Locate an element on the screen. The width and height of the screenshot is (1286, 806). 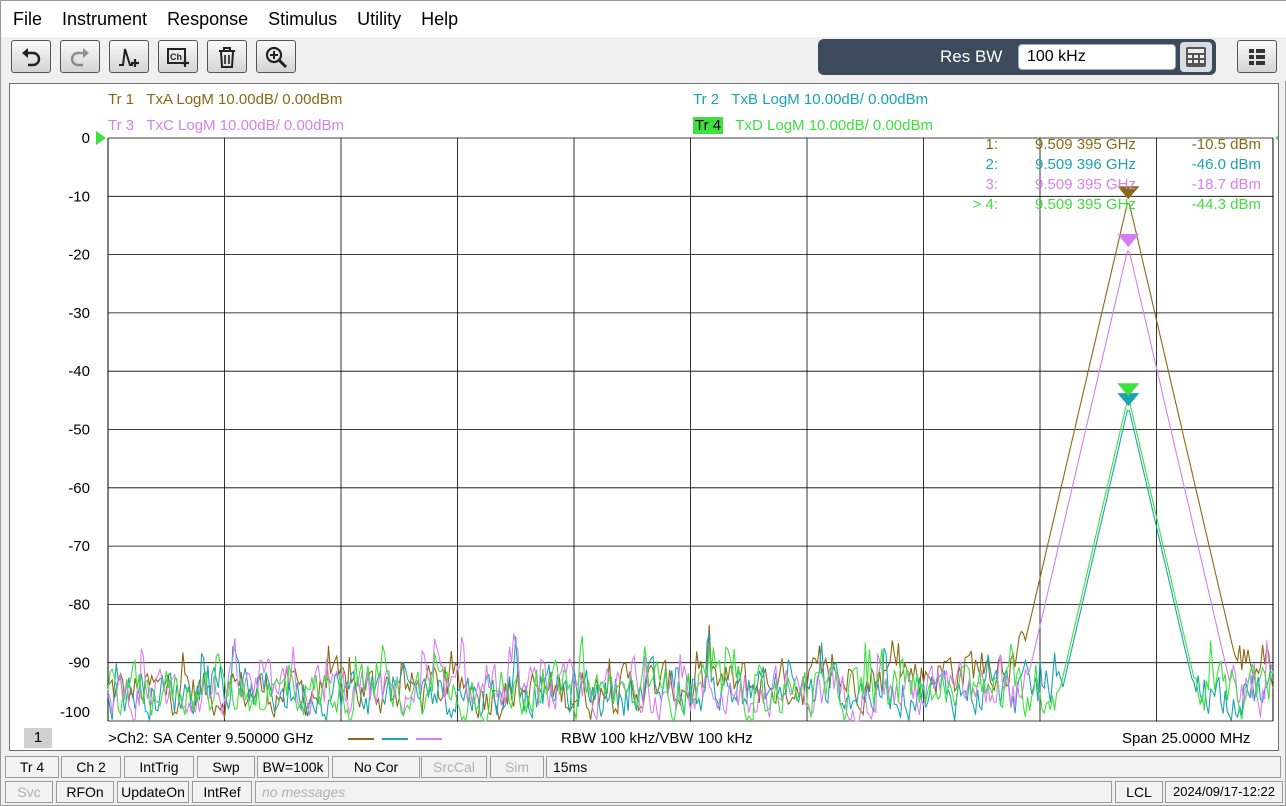
undo-button is located at coordinates (31, 56).